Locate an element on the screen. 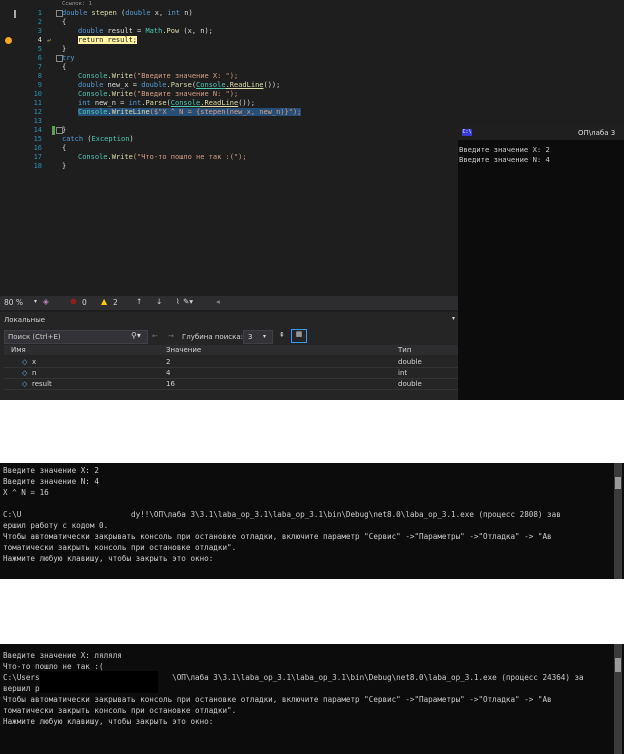 The height and width of the screenshot is (754, 624). depth-select: 3 ▾ is located at coordinates (258, 337).